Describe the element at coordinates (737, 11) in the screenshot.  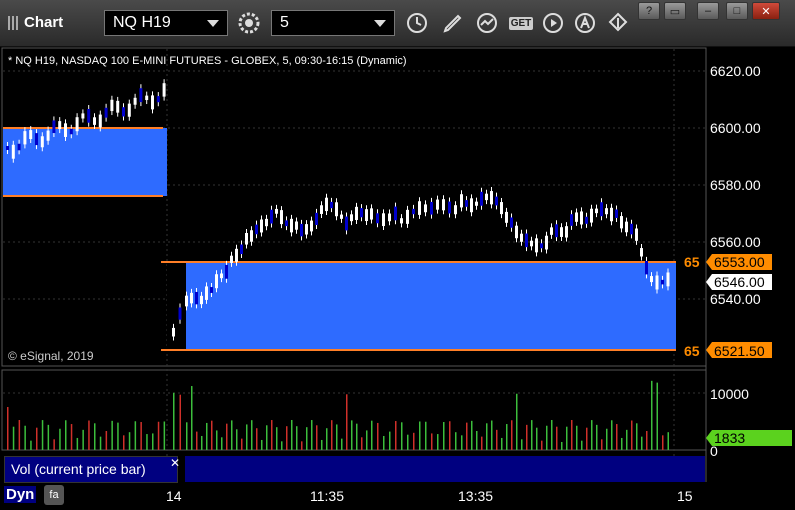
I see `maximize-button: □` at that location.